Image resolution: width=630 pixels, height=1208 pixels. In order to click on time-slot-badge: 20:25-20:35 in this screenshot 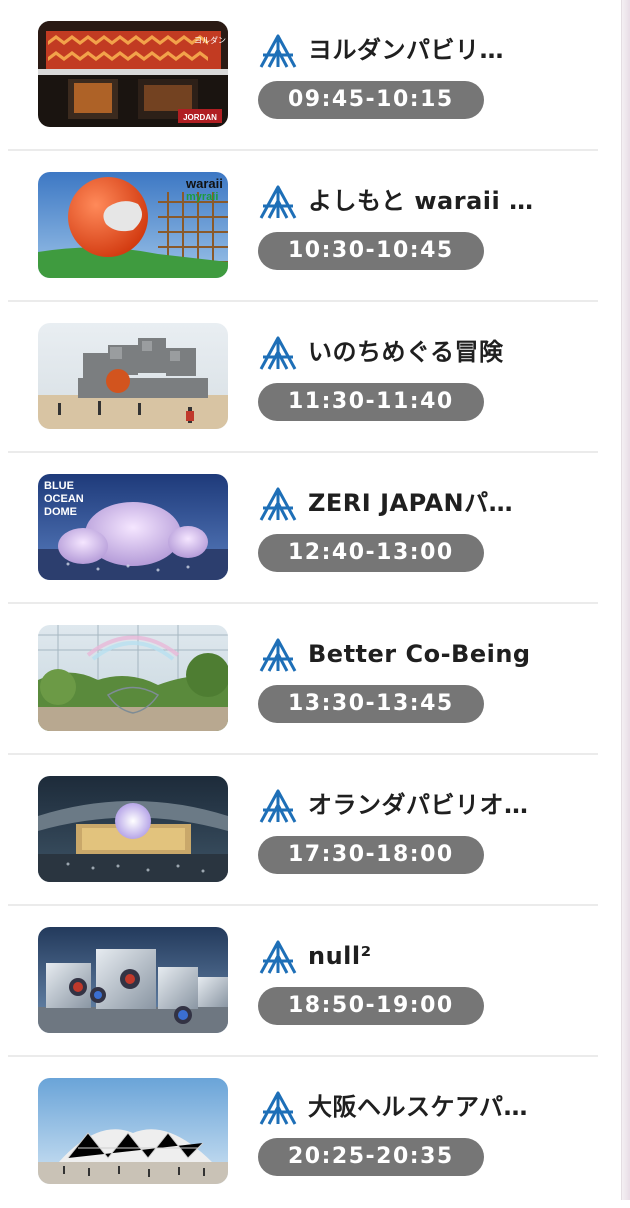, I will do `click(371, 1157)`.